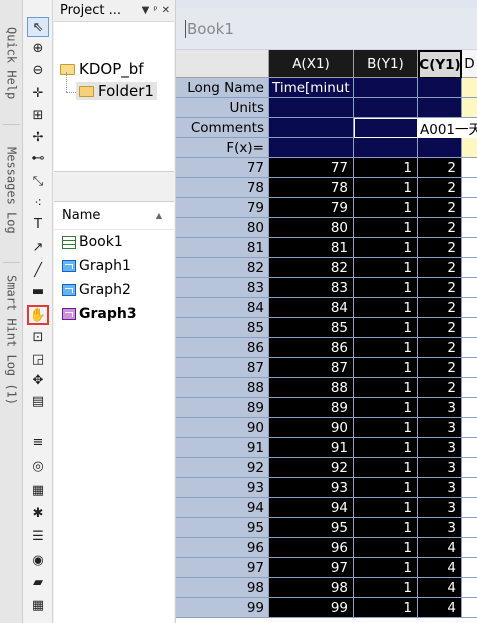  I want to click on graph-mark-tool-icon: ◲, so click(38, 359).